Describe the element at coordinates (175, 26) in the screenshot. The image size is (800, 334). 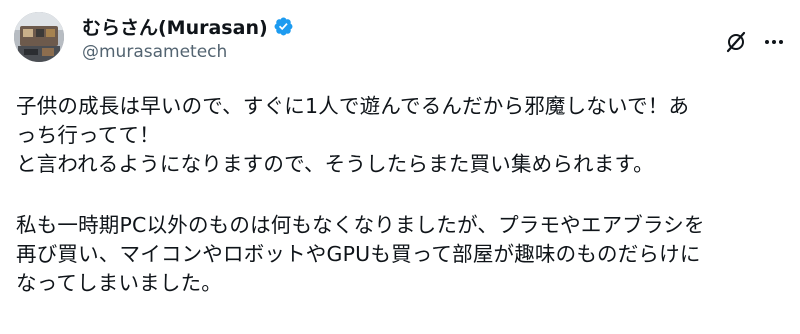
I see `display-name: むらさん(Murasan)` at that location.